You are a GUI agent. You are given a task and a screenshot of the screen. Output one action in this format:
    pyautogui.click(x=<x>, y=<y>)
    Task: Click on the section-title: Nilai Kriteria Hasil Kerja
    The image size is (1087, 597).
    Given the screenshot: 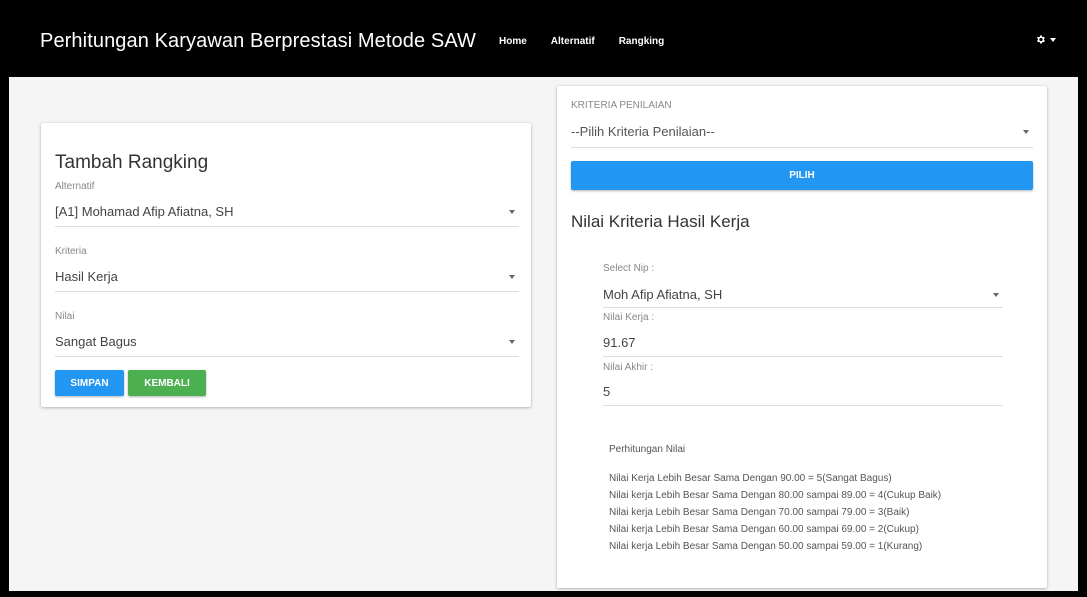 What is the action you would take?
    pyautogui.click(x=660, y=221)
    